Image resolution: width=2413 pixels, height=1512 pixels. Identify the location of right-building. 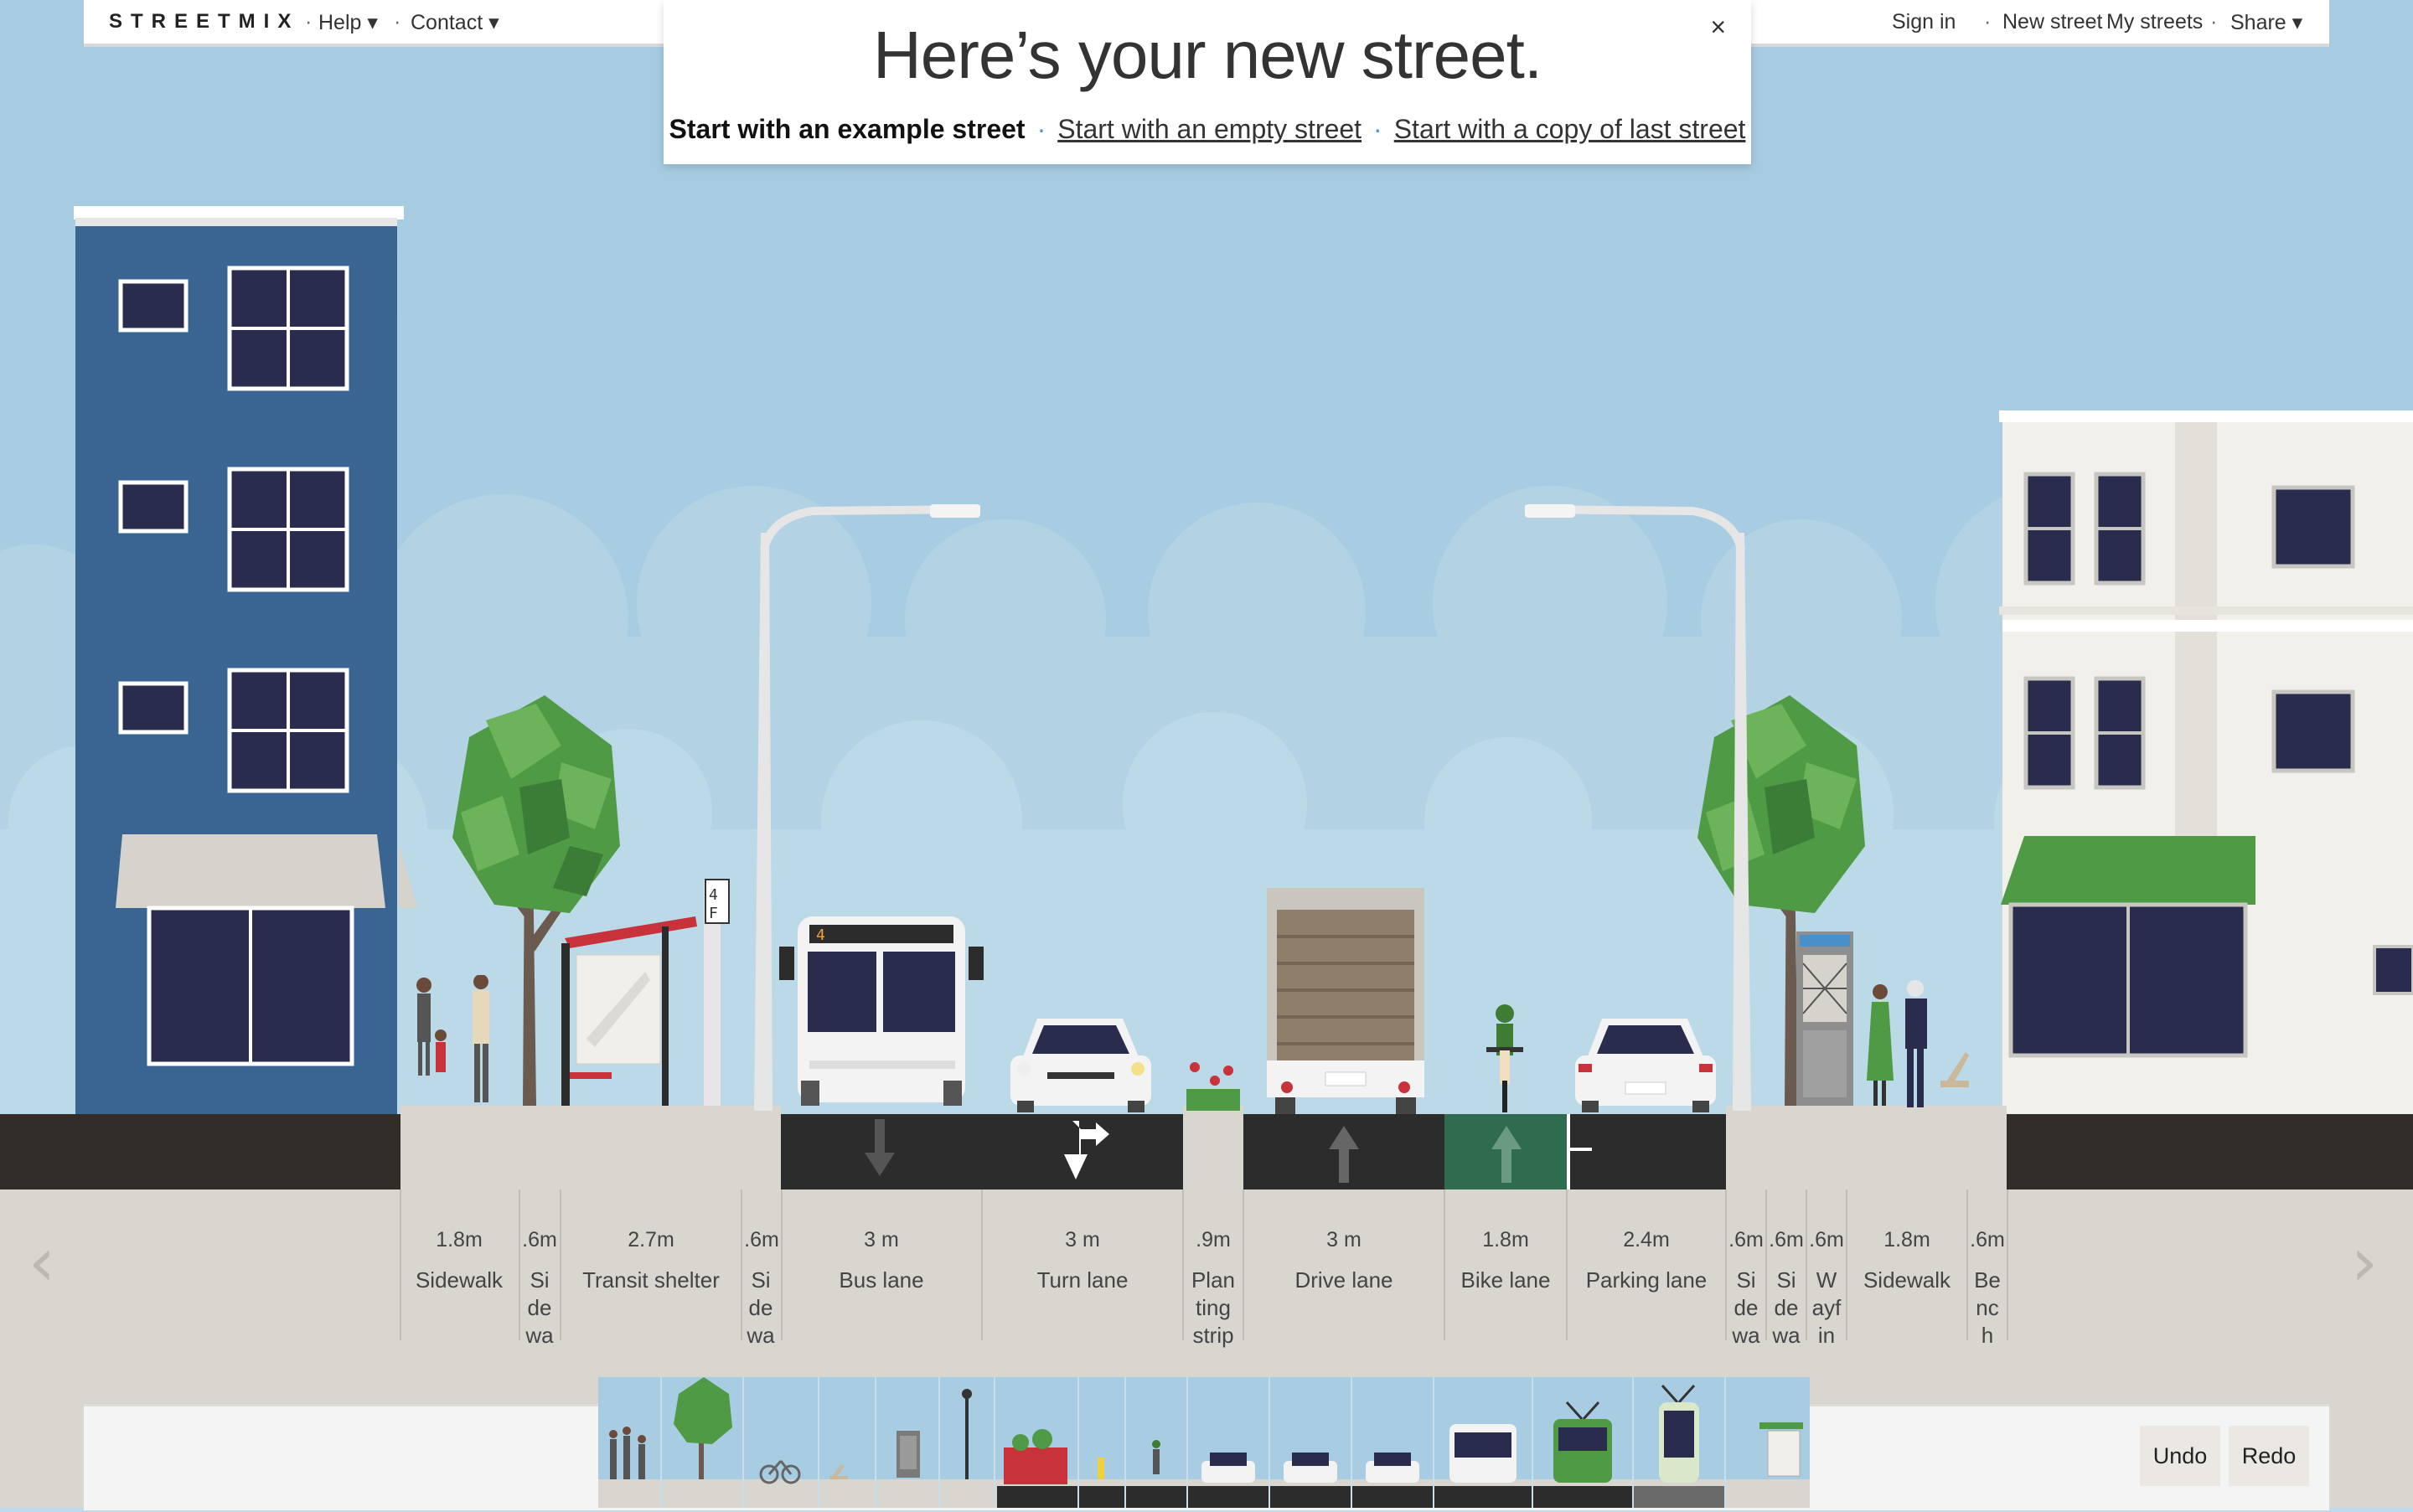
(2206, 763).